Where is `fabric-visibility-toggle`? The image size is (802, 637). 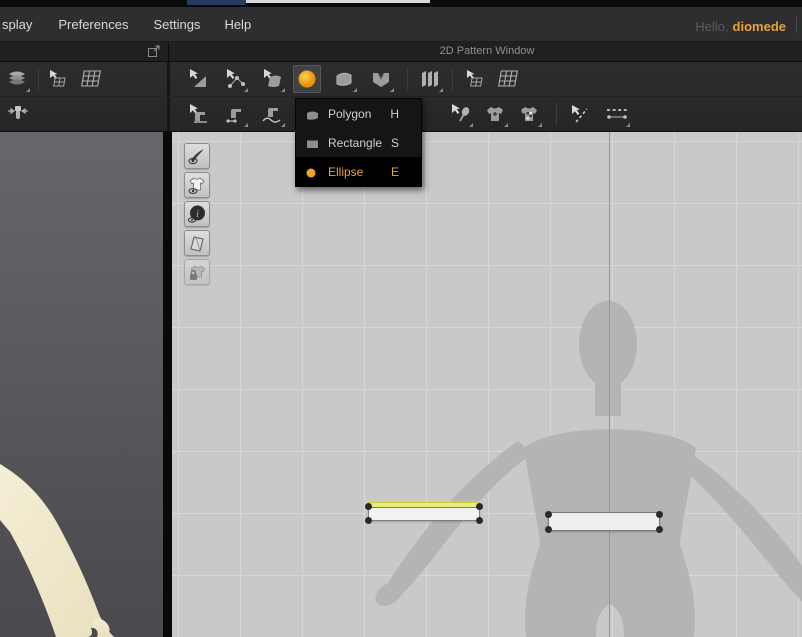 fabric-visibility-toggle is located at coordinates (197, 243).